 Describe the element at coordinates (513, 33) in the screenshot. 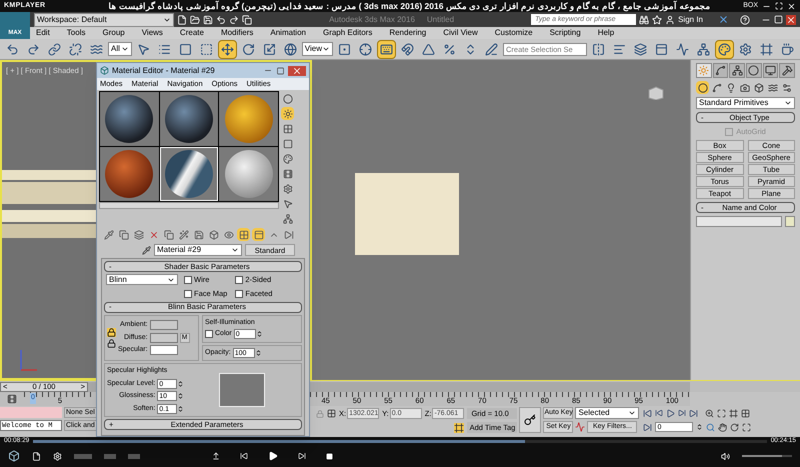

I see `menu-item: Customize` at that location.